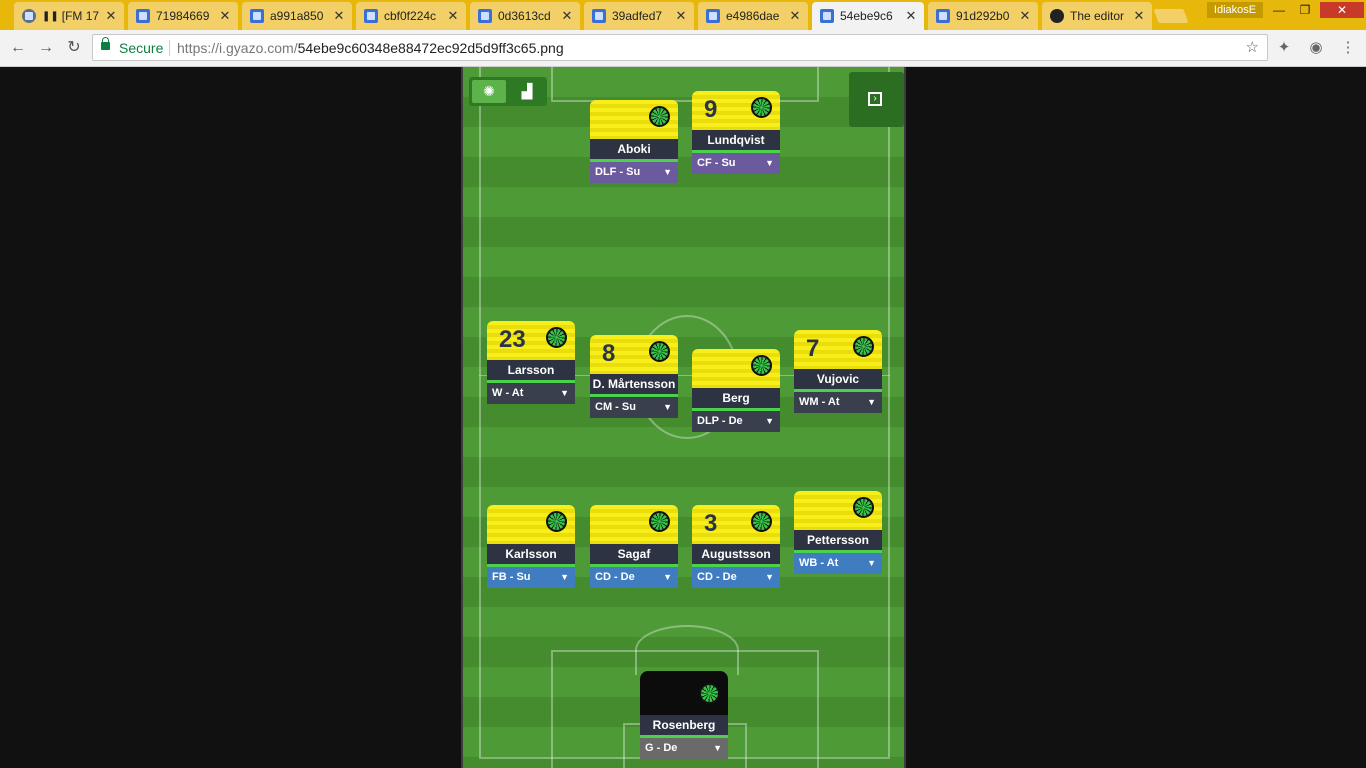 The width and height of the screenshot is (1366, 768). Describe the element at coordinates (18, 48) in the screenshot. I see `back-icon: ←` at that location.